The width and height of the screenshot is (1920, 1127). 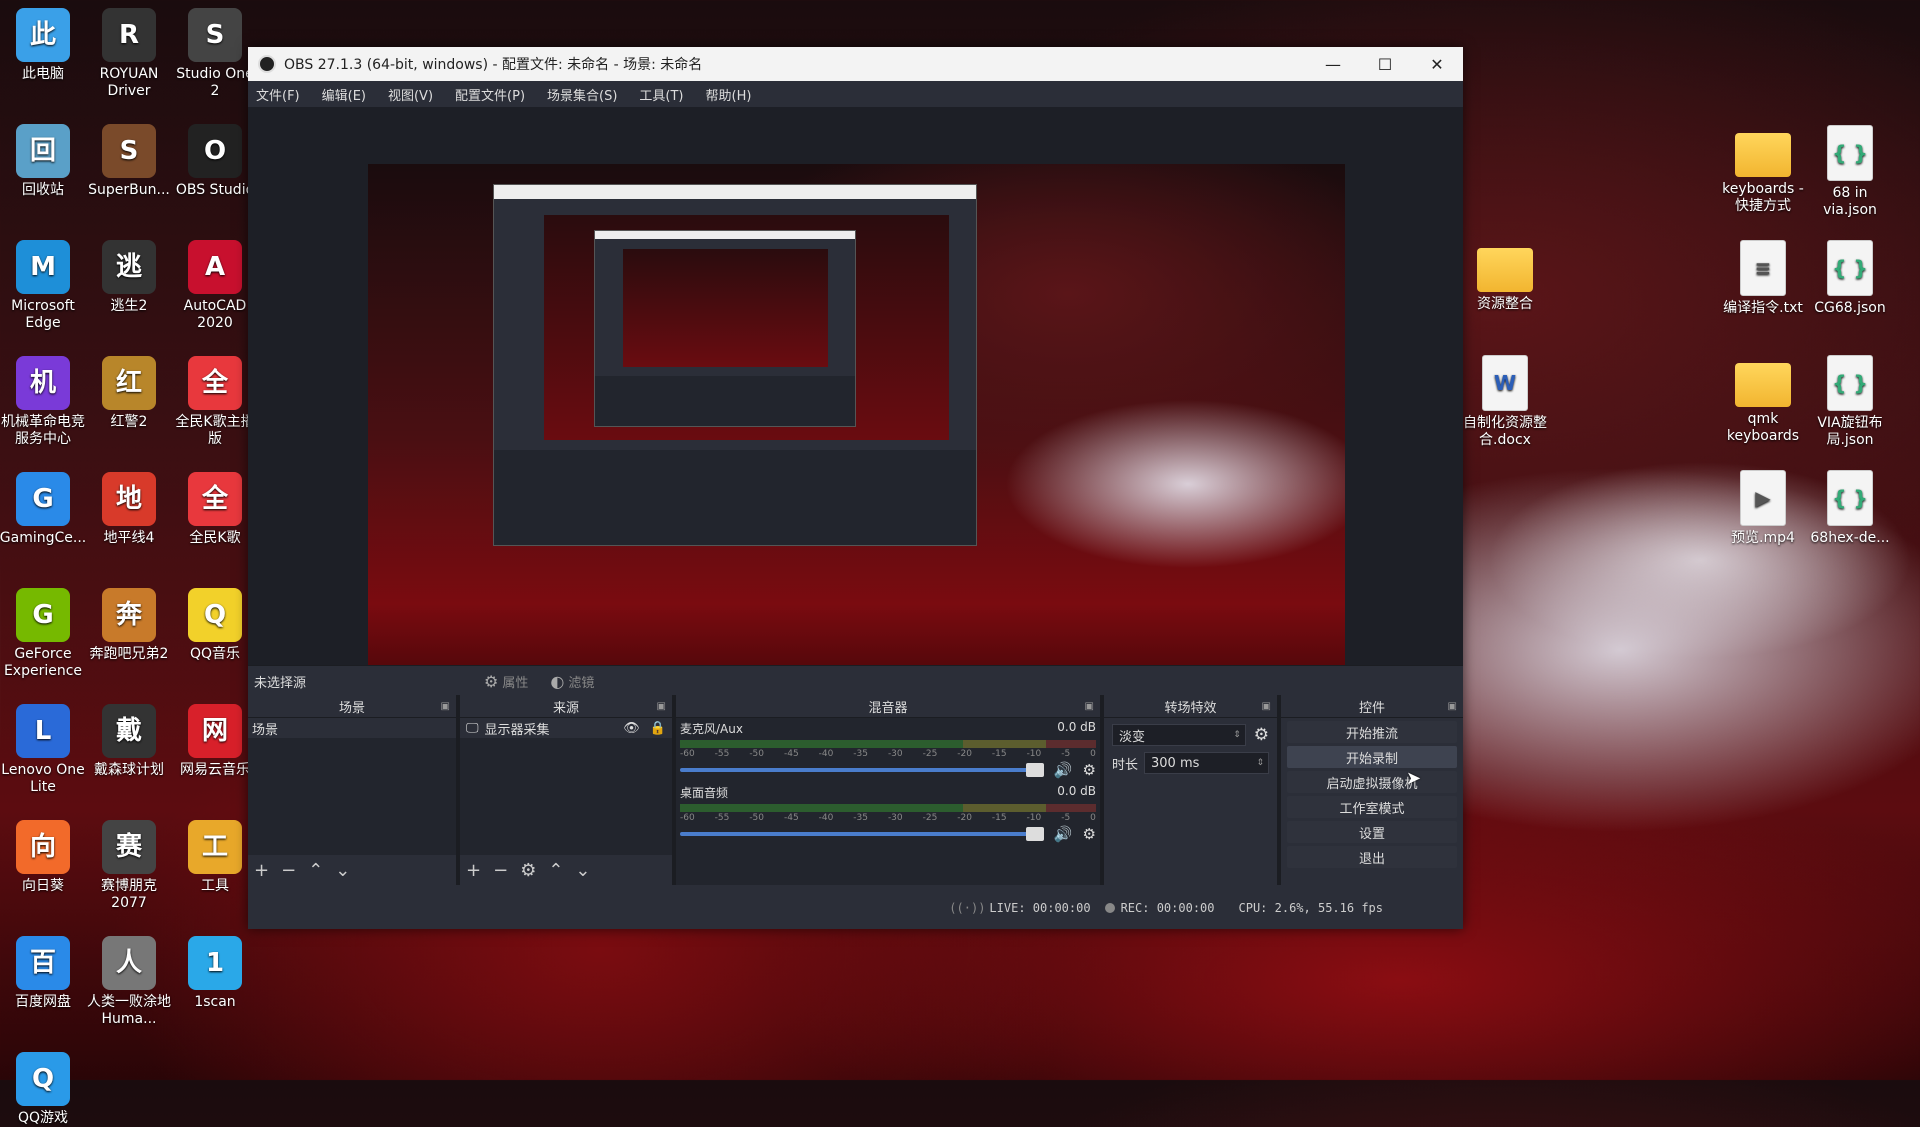 What do you see at coordinates (1763, 400) in the screenshot?
I see `desktop-file-icon: qmk keyboards` at bounding box center [1763, 400].